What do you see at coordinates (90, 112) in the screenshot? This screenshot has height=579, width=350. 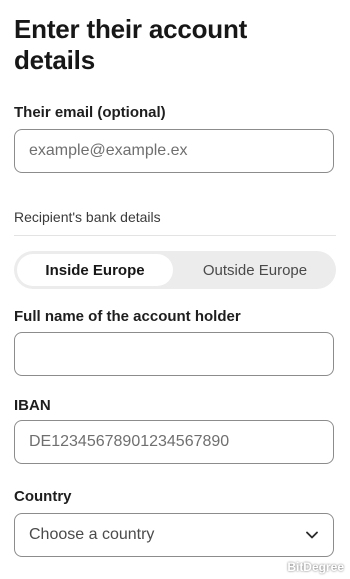 I see `email-label: Their email (optional)` at bounding box center [90, 112].